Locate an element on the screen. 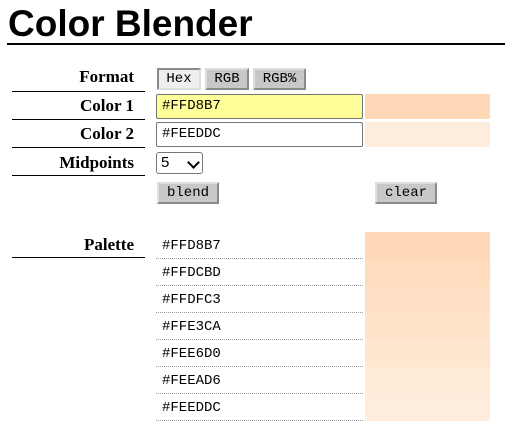 This screenshot has width=505, height=435. palette-hex: #FFDCBD is located at coordinates (191, 273).